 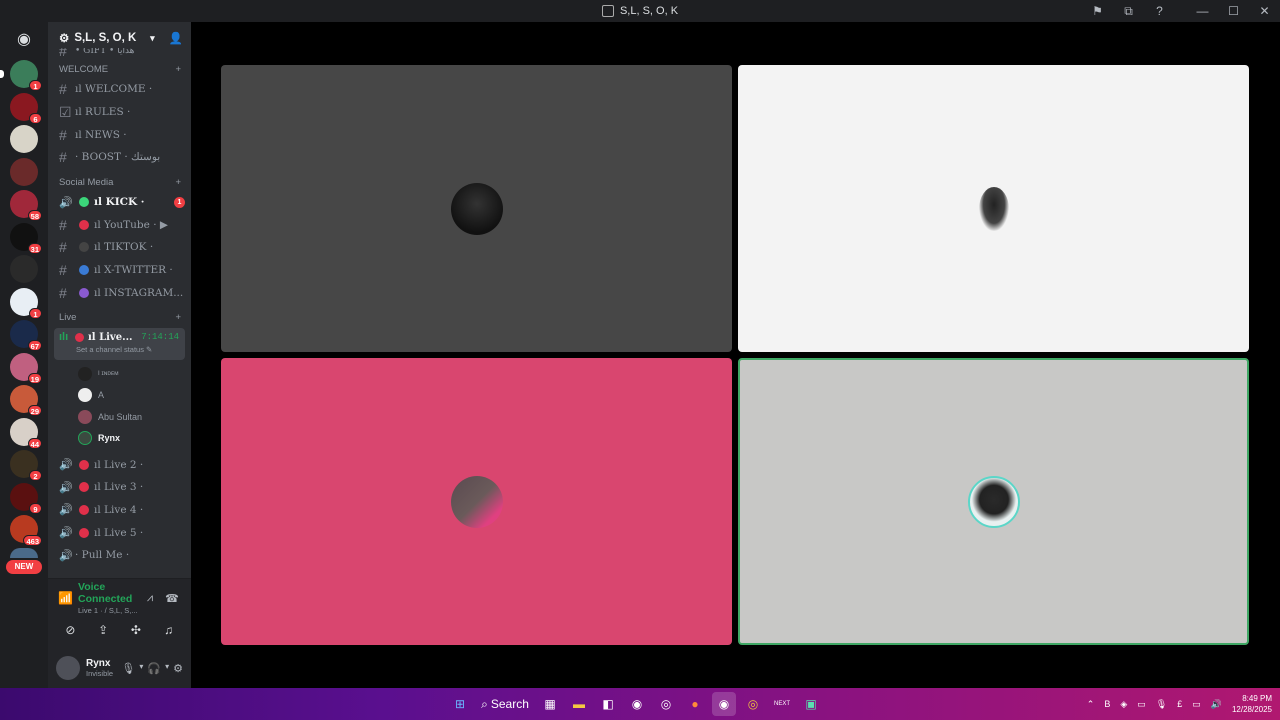 What do you see at coordinates (119, 112) in the screenshot?
I see `channel-rules: ☑ ıl RULES ·` at bounding box center [119, 112].